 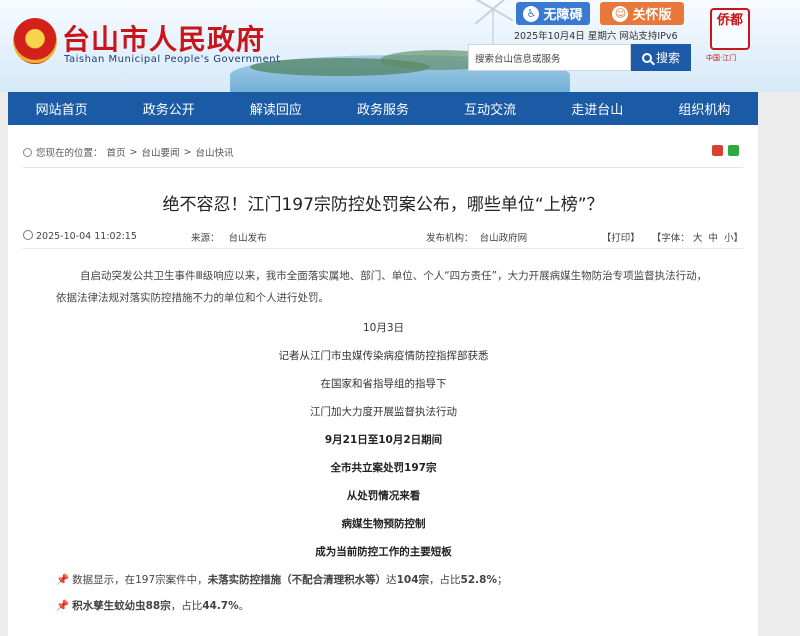 I want to click on qiaodu-seal-logo: 侨都, so click(x=730, y=29).